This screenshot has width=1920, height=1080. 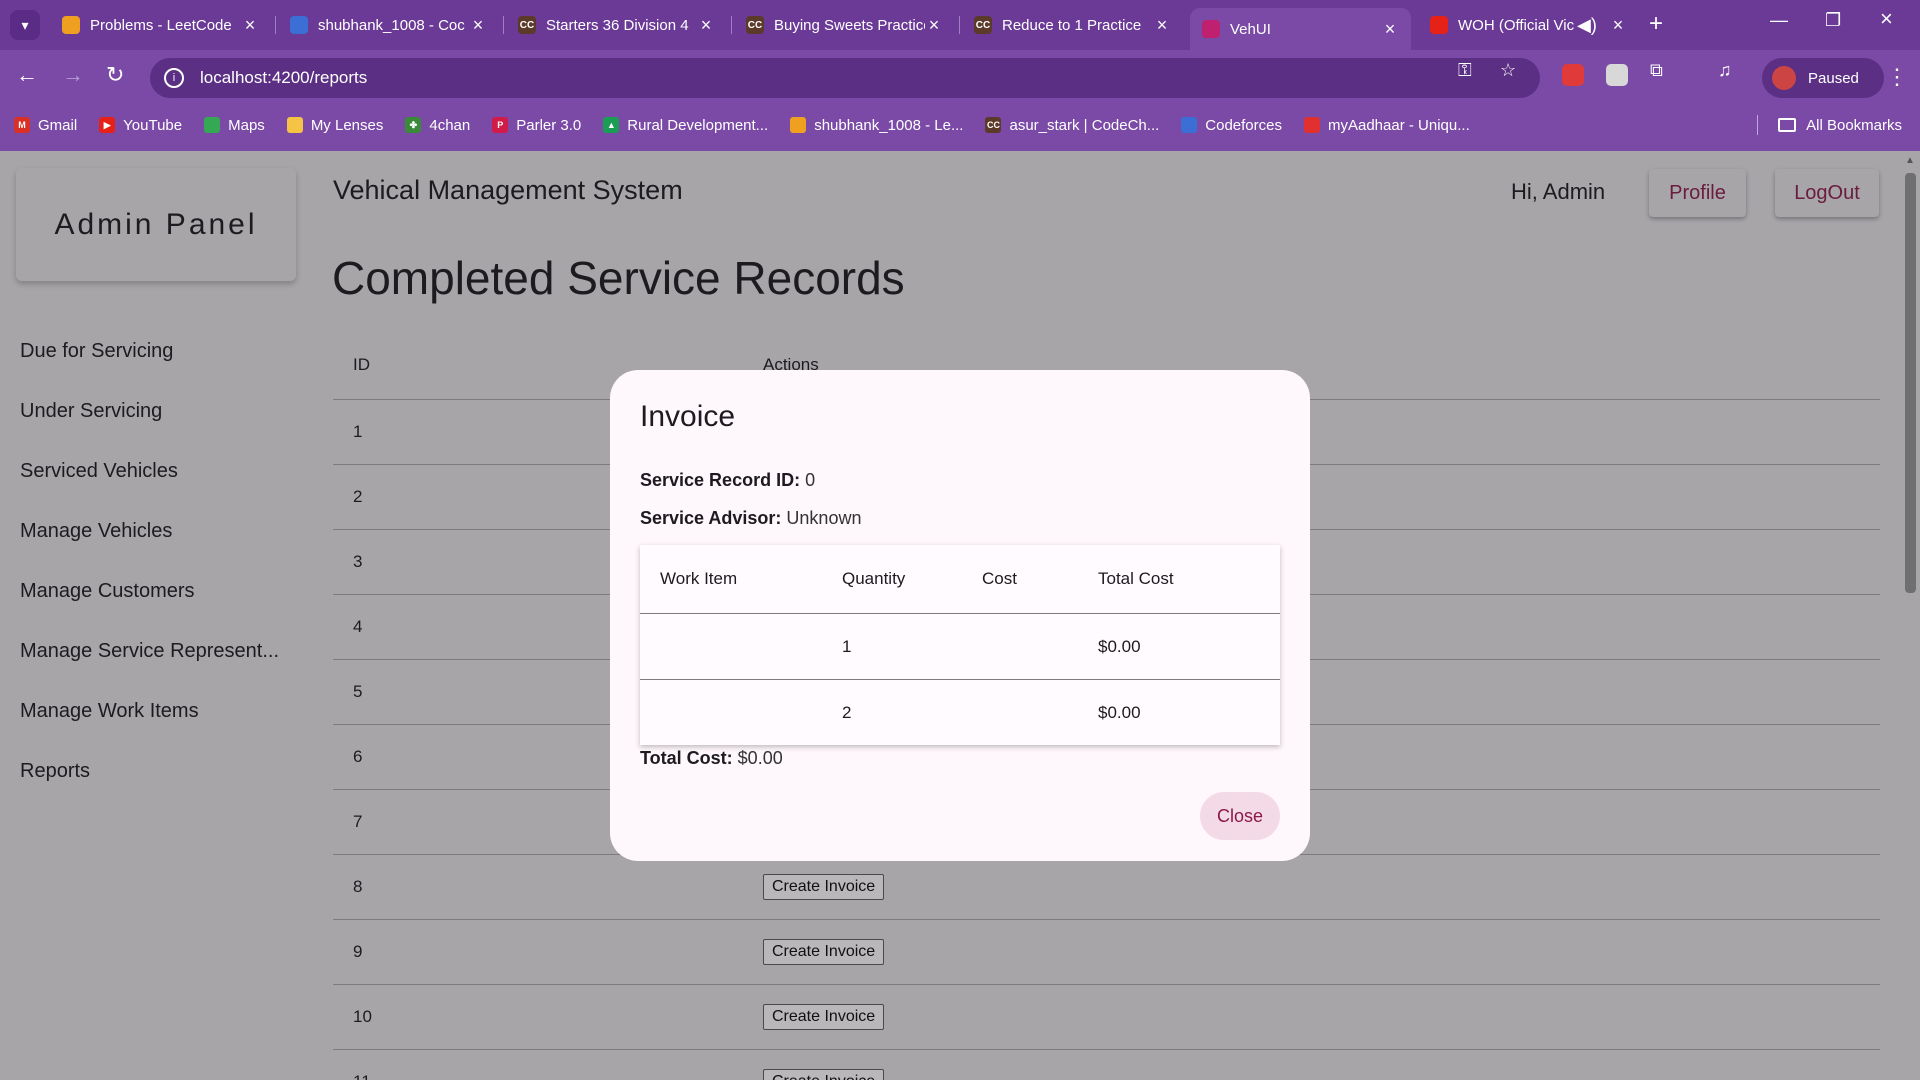 What do you see at coordinates (1072, 25) in the screenshot?
I see `tab-reduce-to-1: CC Reduce to 1 Practice ×` at bounding box center [1072, 25].